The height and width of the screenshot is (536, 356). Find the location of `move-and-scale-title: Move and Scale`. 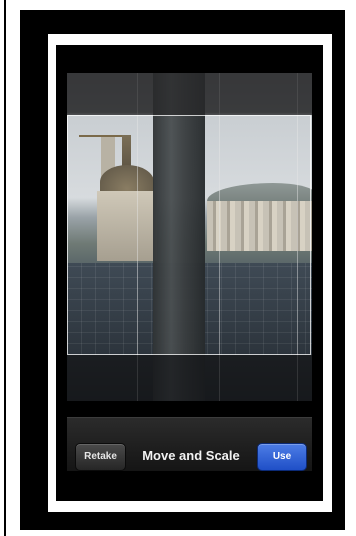

move-and-scale-title: Move and Scale is located at coordinates (191, 455).